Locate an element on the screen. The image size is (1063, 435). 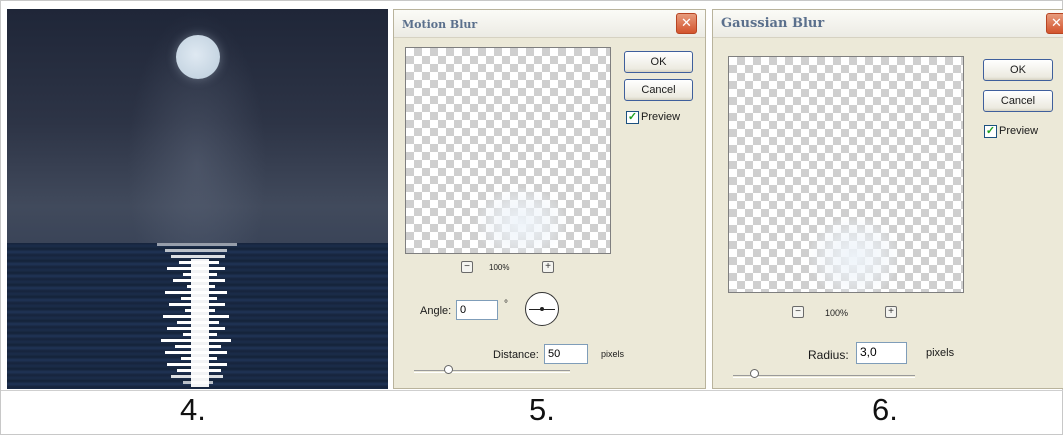
distance-field: 50 is located at coordinates (566, 354).